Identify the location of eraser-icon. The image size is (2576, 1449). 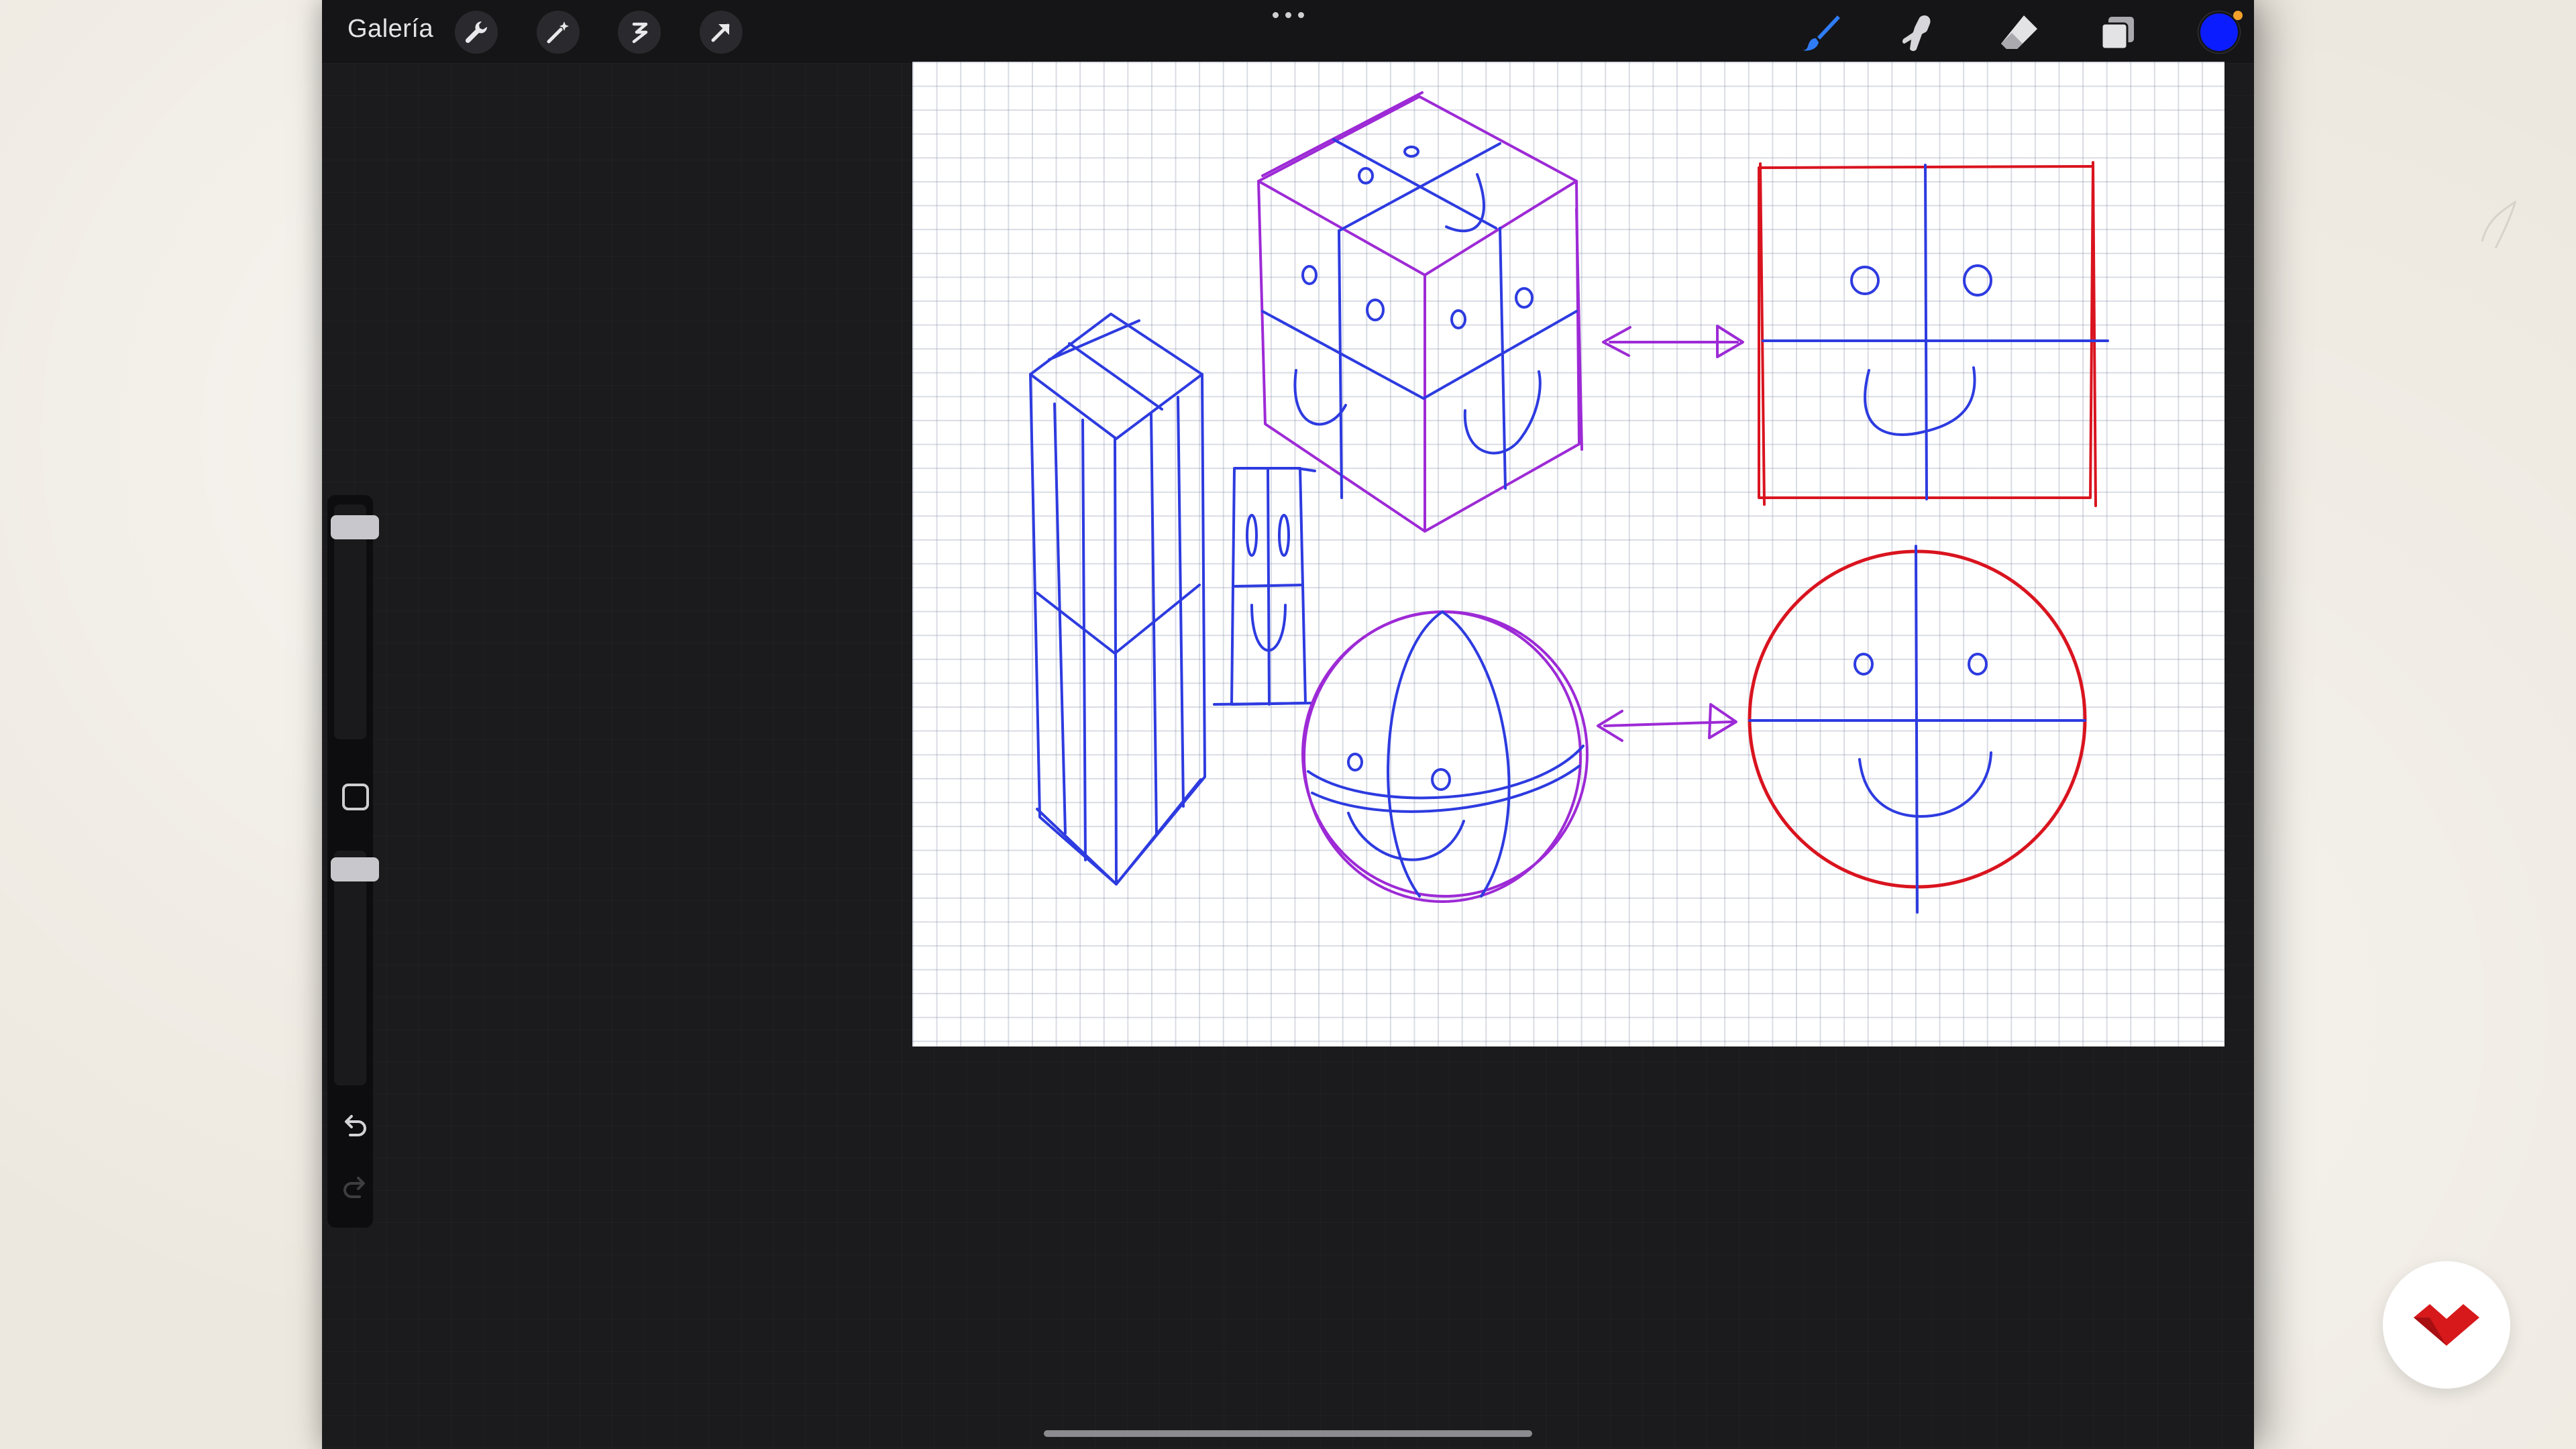
(2018, 32).